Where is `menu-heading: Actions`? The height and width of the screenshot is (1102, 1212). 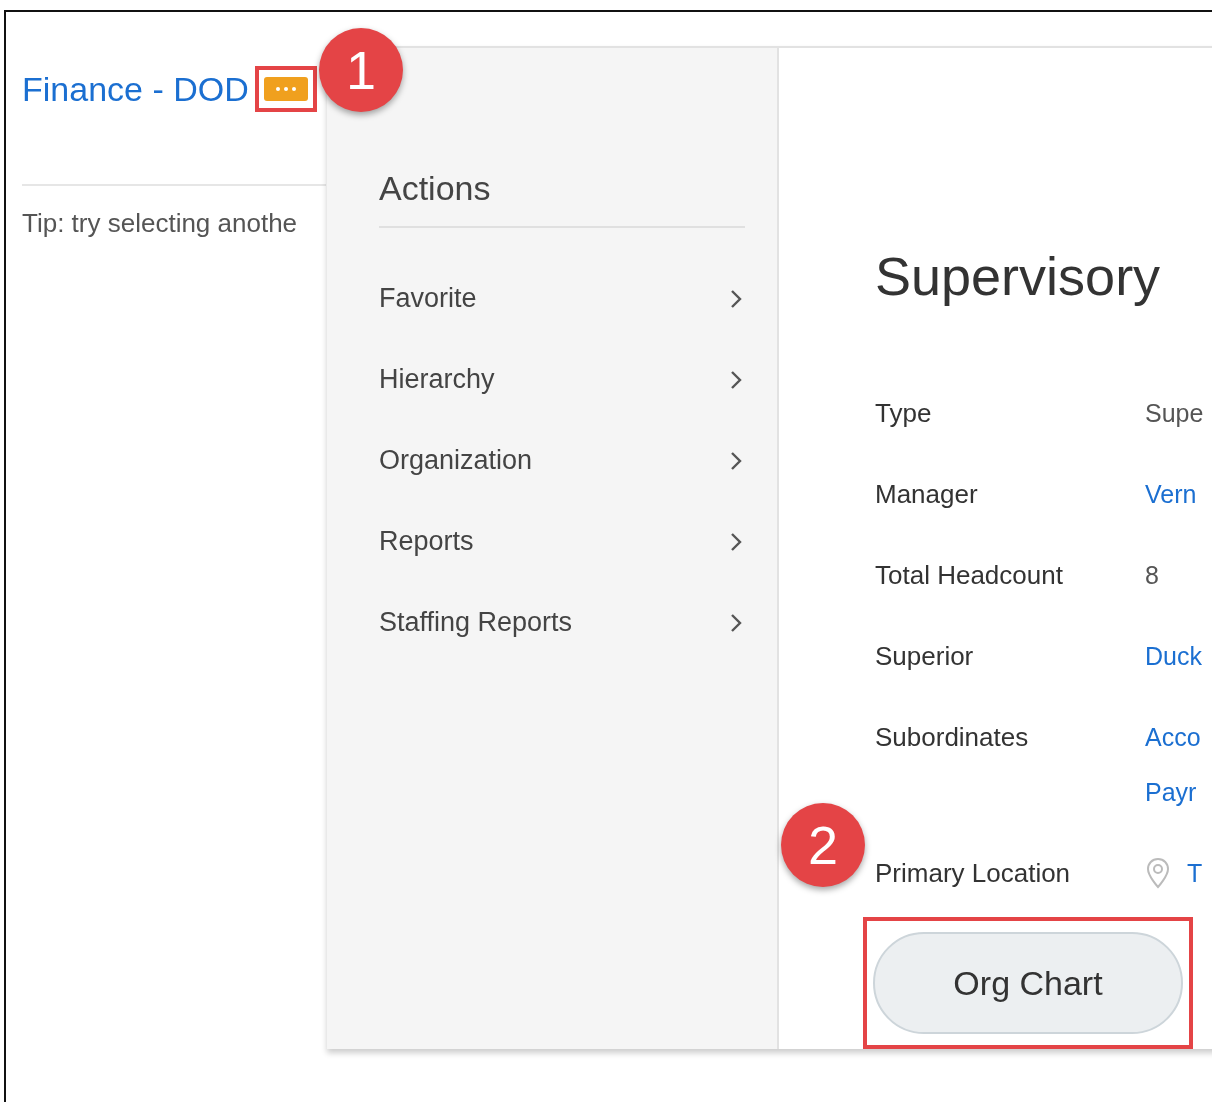 menu-heading: Actions is located at coordinates (562, 198).